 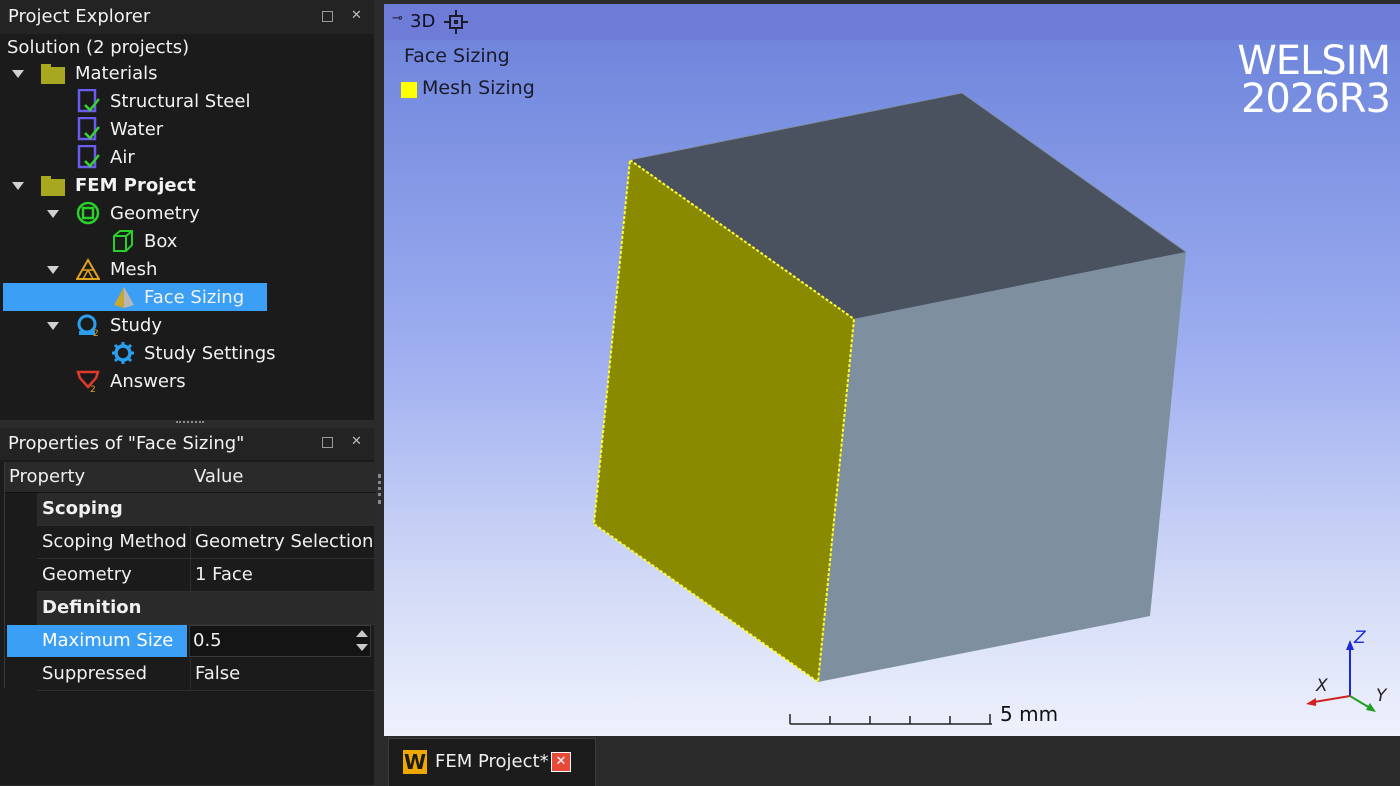 I want to click on tree-item-answers: Answers, so click(x=148, y=382).